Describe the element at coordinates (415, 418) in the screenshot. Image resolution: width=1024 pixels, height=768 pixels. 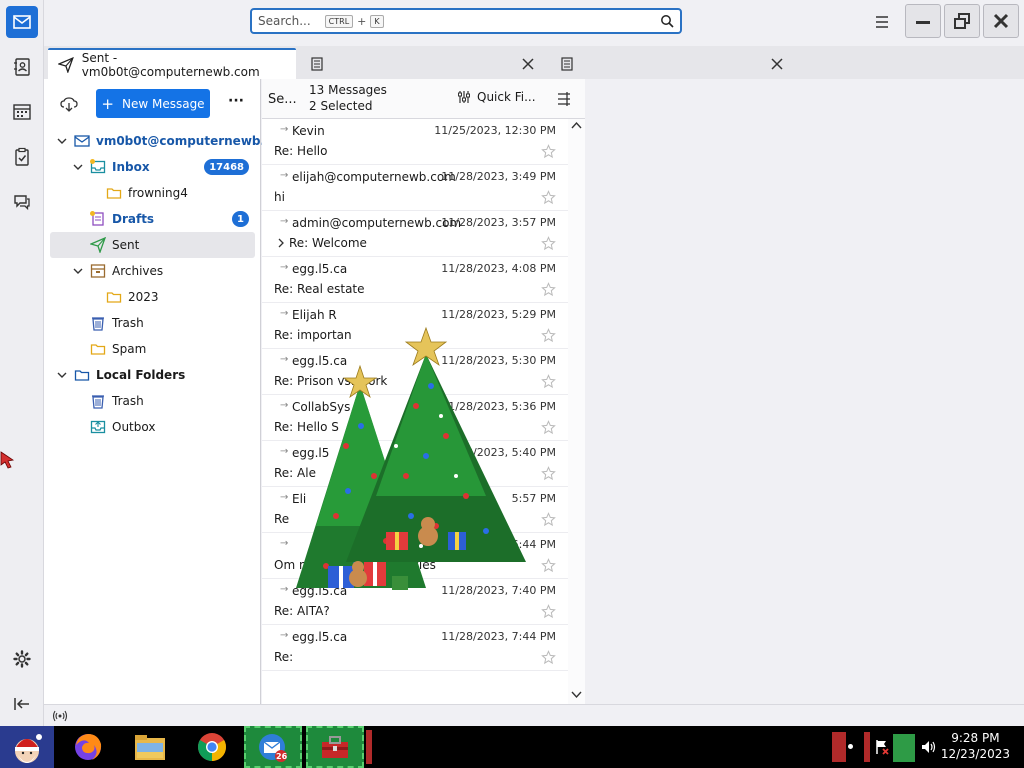
I see `message-row: → CollabSys 11/28/2023, 5:36 PM Re: Hello S` at that location.